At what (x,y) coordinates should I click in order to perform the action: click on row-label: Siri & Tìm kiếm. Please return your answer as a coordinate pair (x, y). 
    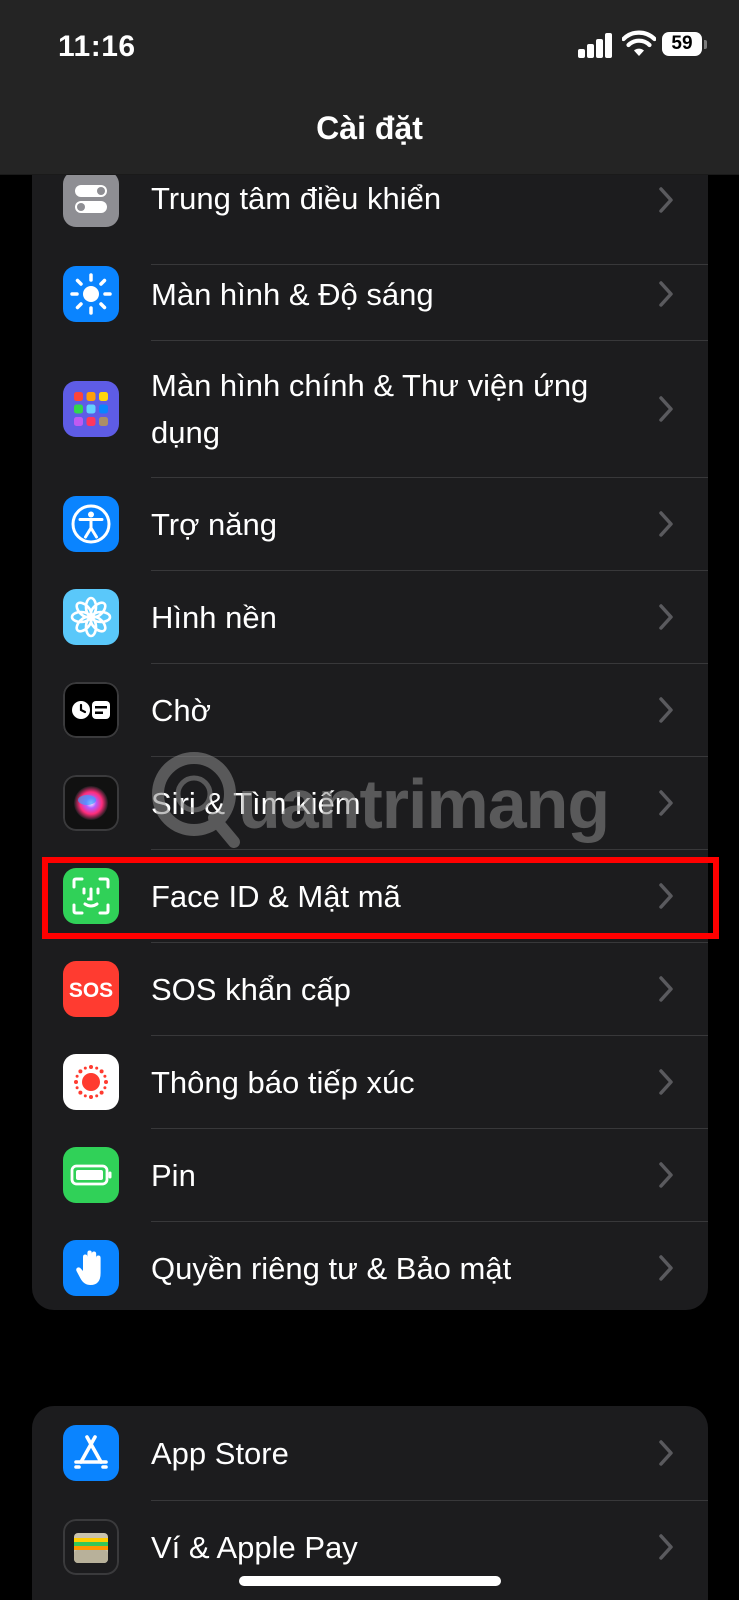
    Looking at the image, I should click on (256, 803).